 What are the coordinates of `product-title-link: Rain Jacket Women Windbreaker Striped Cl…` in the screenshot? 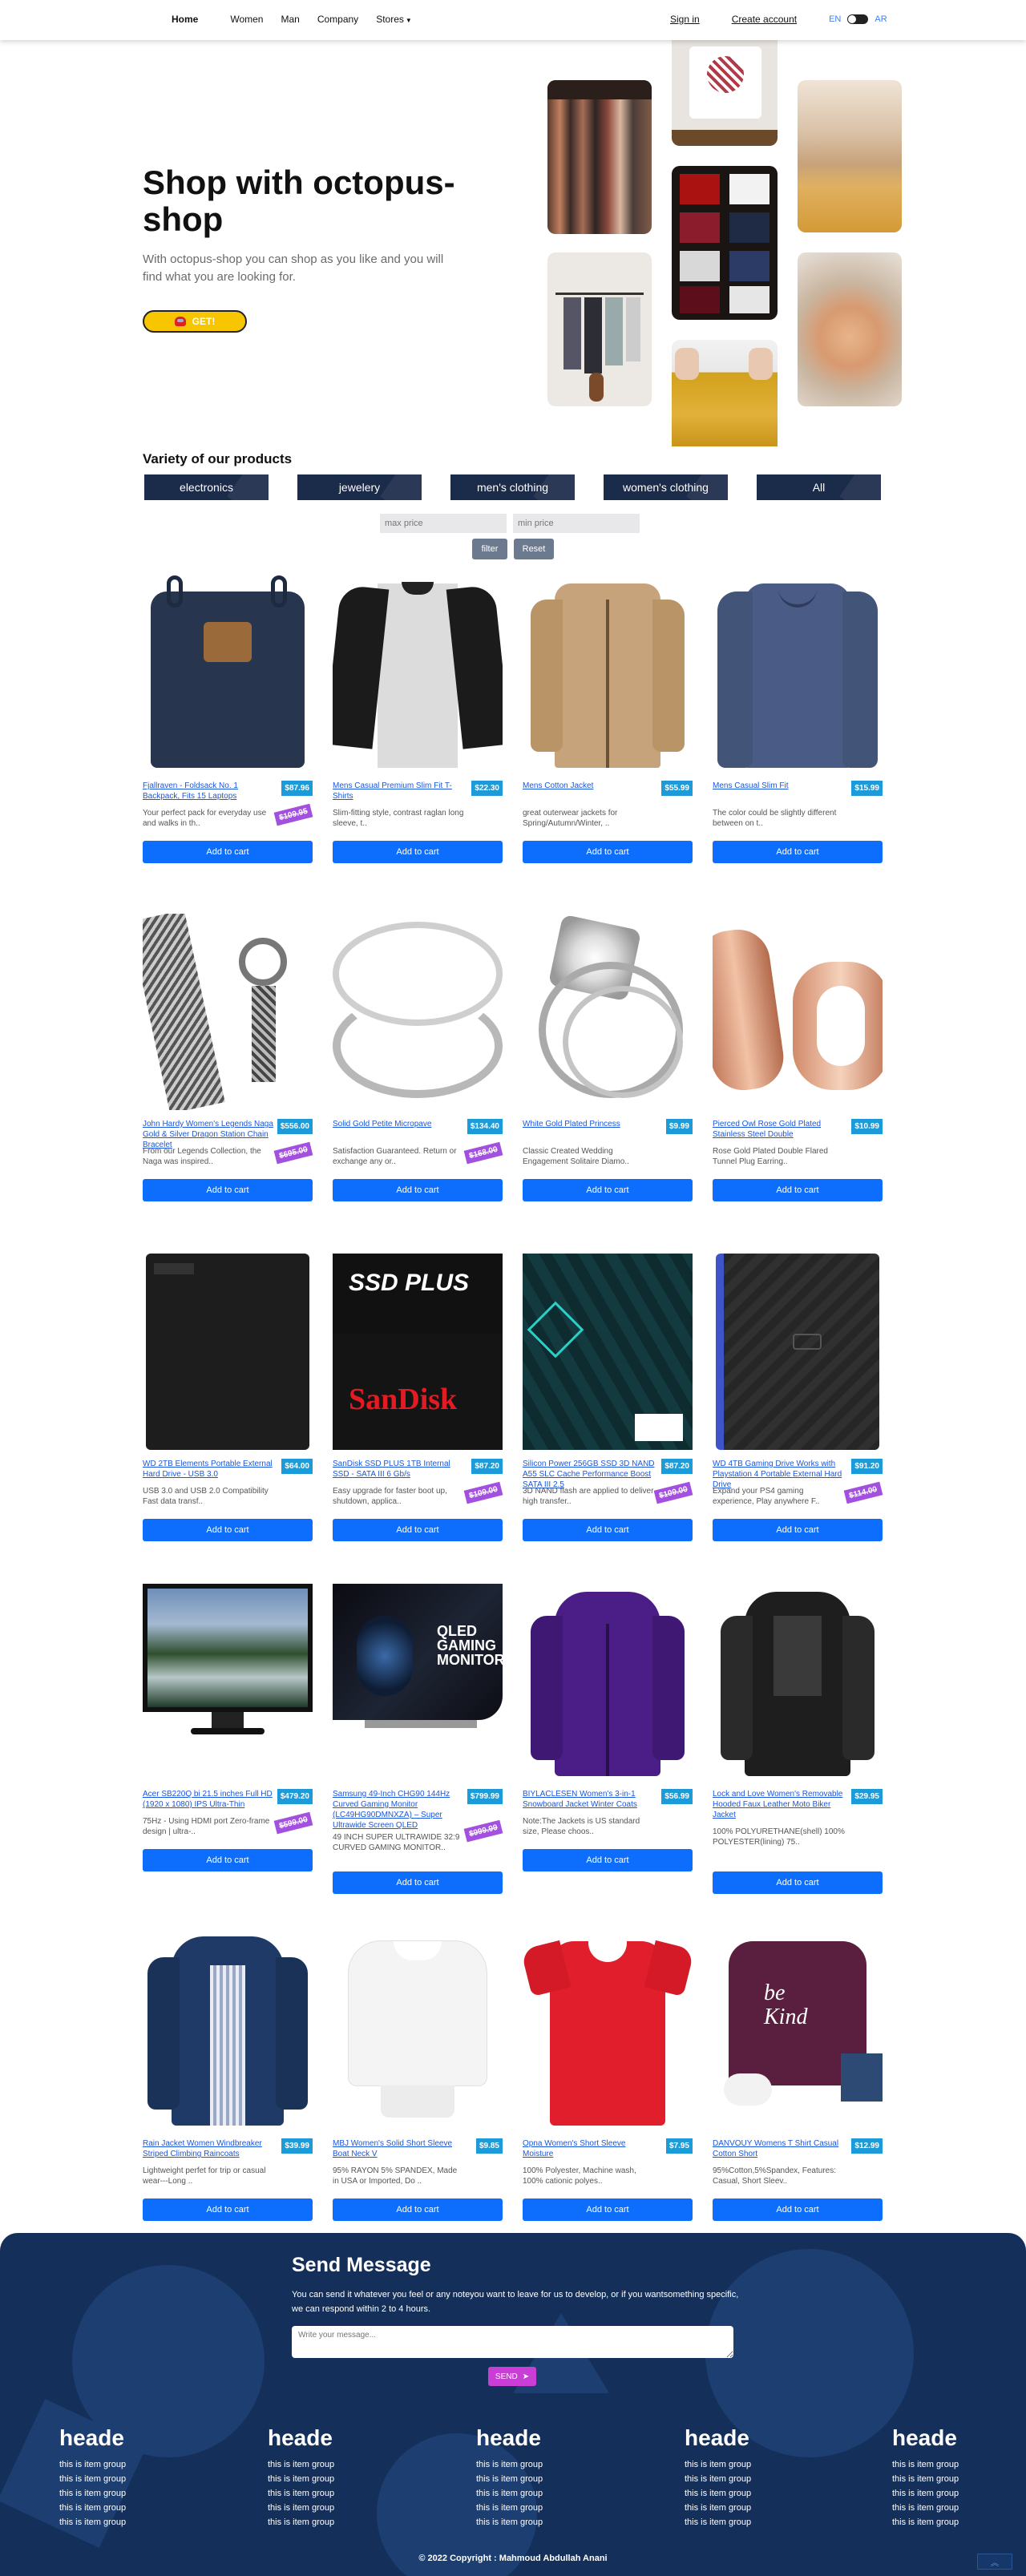 It's located at (209, 2148).